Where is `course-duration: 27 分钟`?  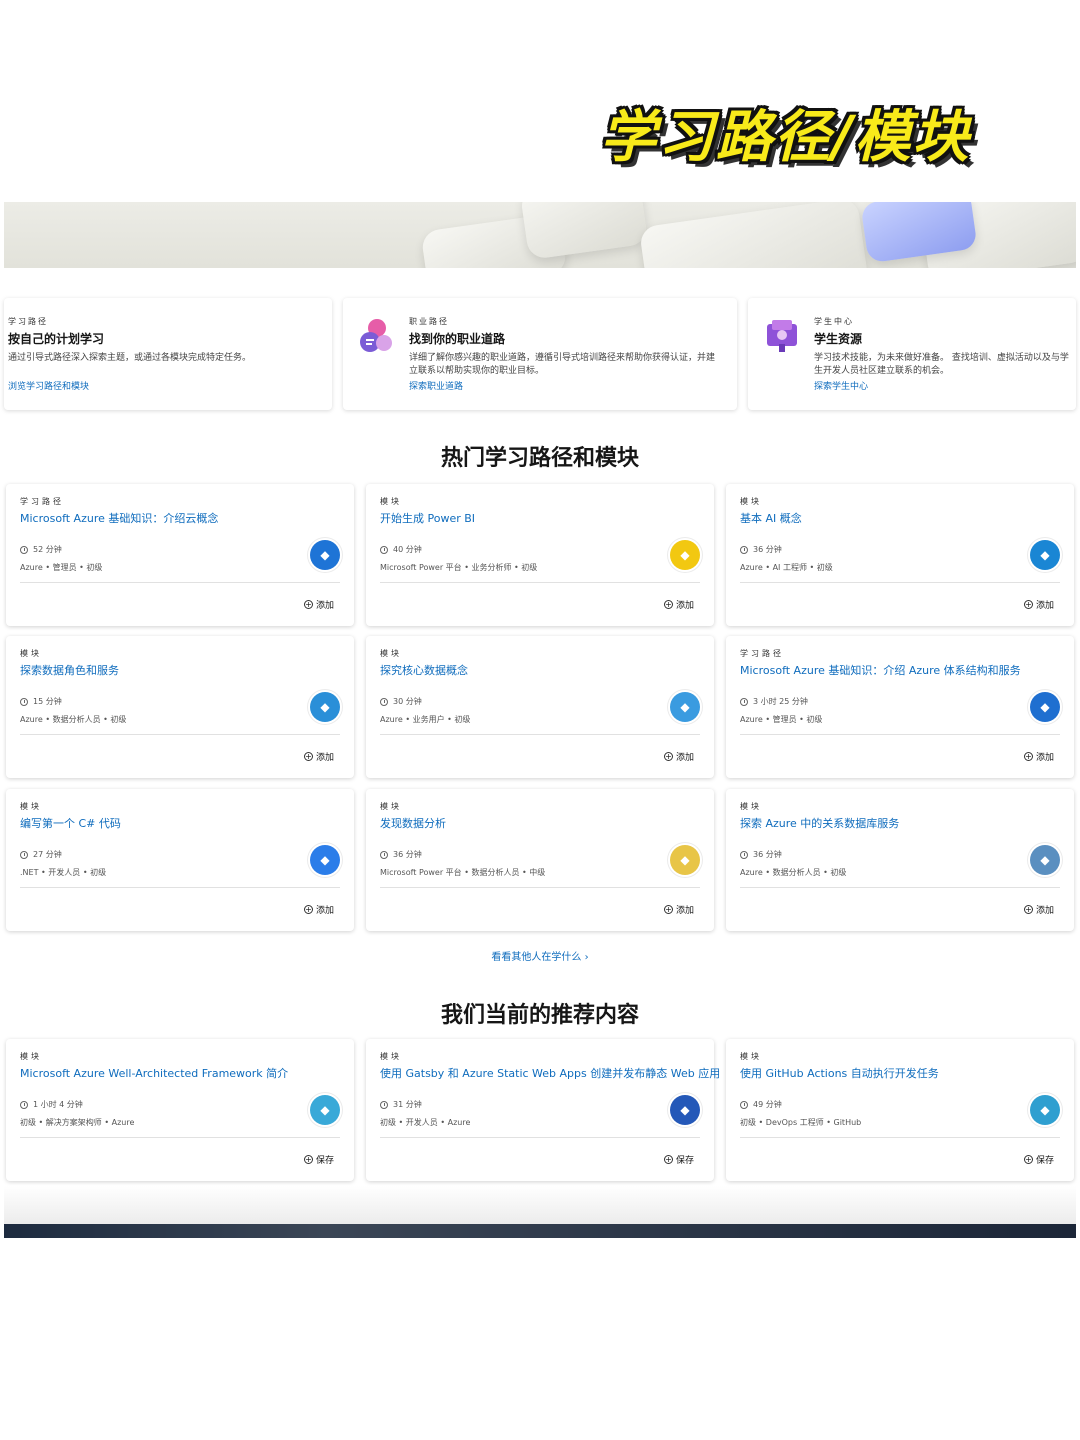 course-duration: 27 分钟 is located at coordinates (41, 854).